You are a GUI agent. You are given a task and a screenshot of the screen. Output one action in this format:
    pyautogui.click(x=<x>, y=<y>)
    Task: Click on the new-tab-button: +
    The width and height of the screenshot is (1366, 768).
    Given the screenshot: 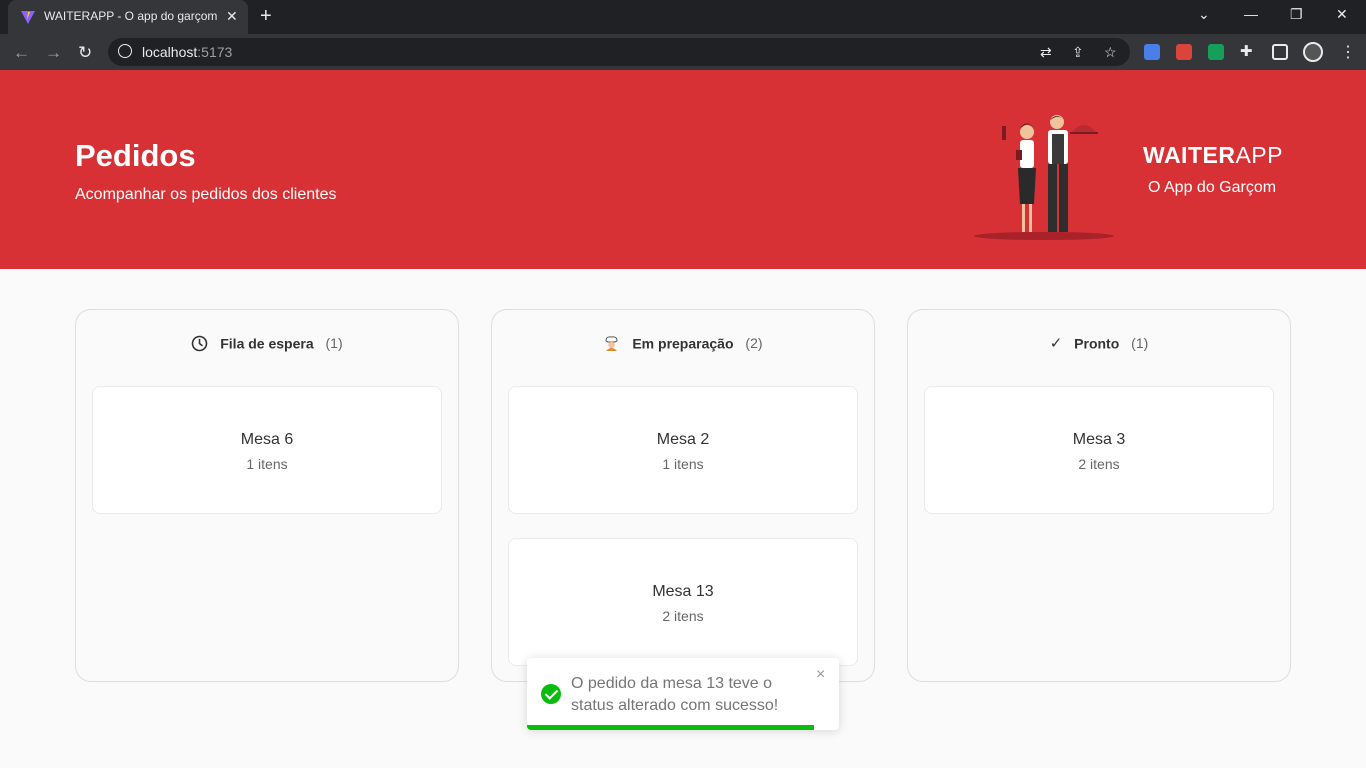 What is the action you would take?
    pyautogui.click(x=266, y=16)
    